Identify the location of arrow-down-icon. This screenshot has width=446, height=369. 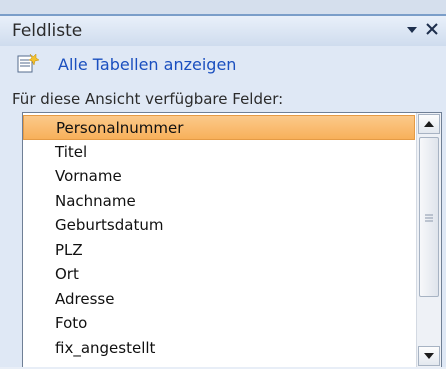
(429, 356).